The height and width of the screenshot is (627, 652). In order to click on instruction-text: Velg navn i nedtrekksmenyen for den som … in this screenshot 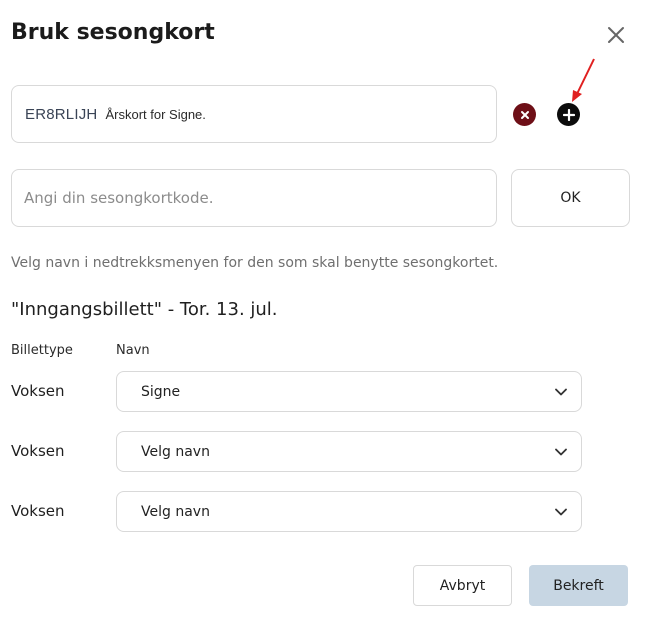, I will do `click(255, 263)`.